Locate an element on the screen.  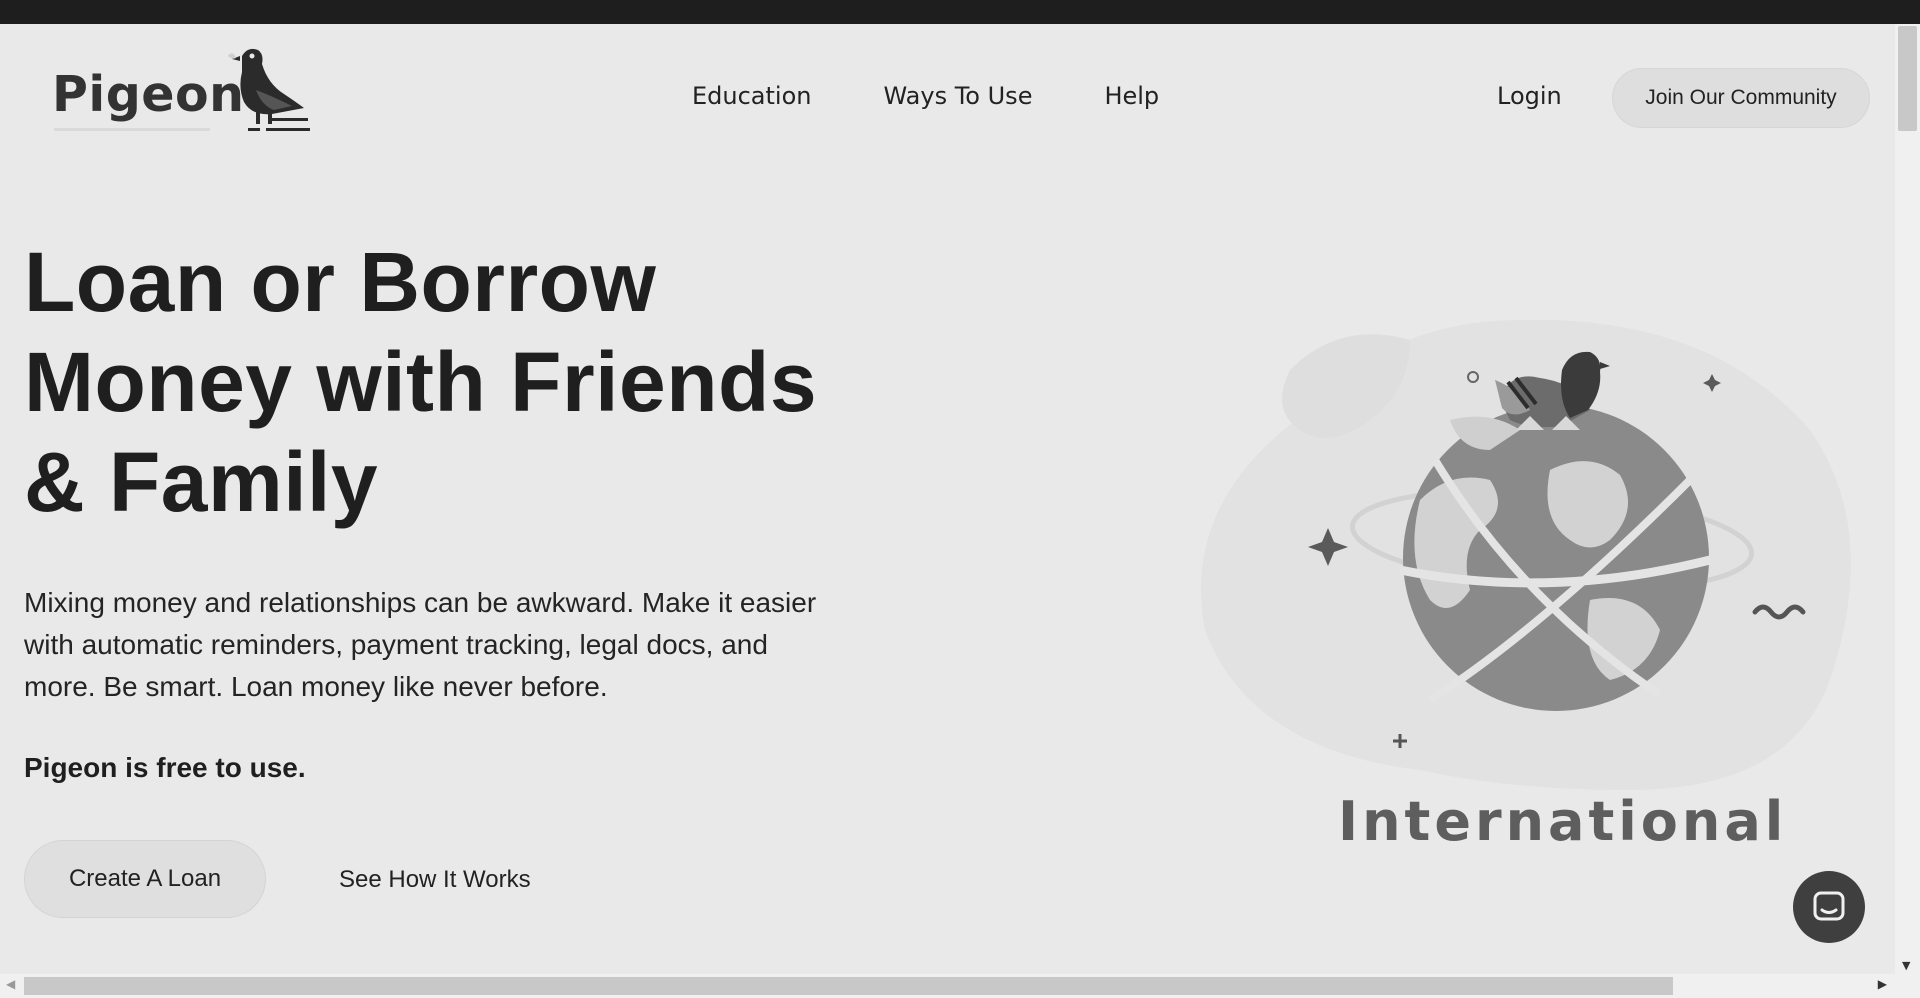
see-how-it-works-link: See How It Works is located at coordinates (435, 880).